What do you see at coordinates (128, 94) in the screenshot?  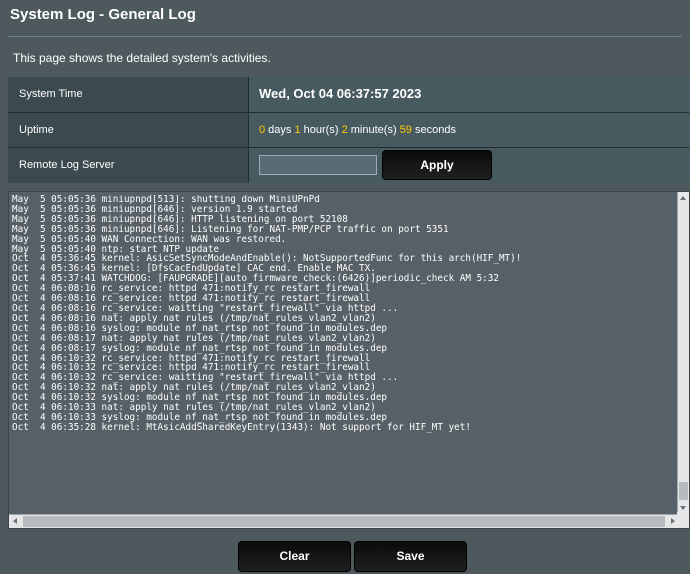 I see `system-time-label: System Time` at bounding box center [128, 94].